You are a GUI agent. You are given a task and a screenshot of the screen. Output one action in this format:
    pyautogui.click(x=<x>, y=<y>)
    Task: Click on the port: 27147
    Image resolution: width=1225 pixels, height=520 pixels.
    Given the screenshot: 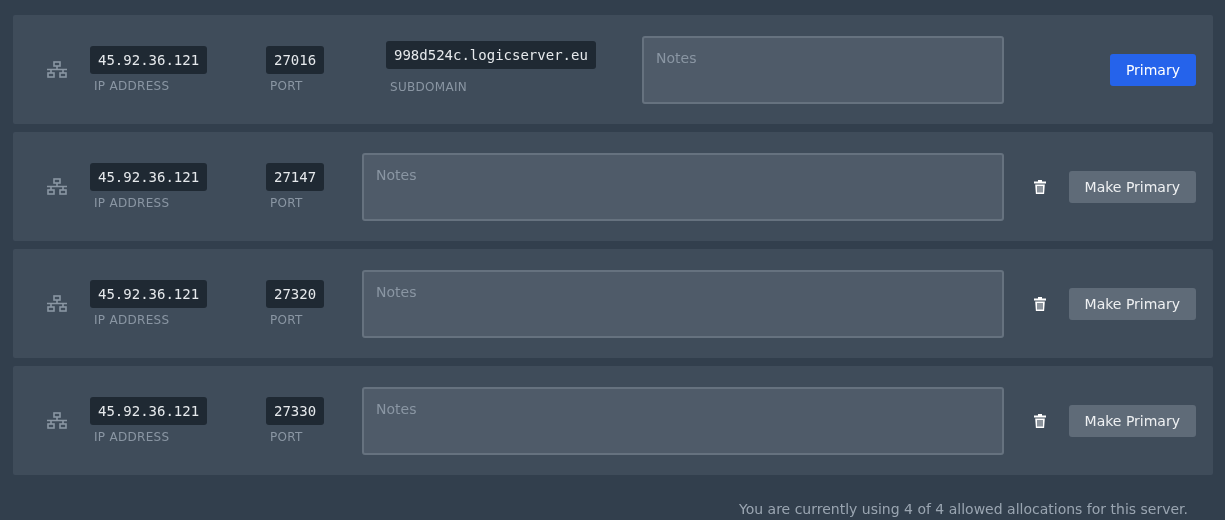 What is the action you would take?
    pyautogui.click(x=295, y=177)
    